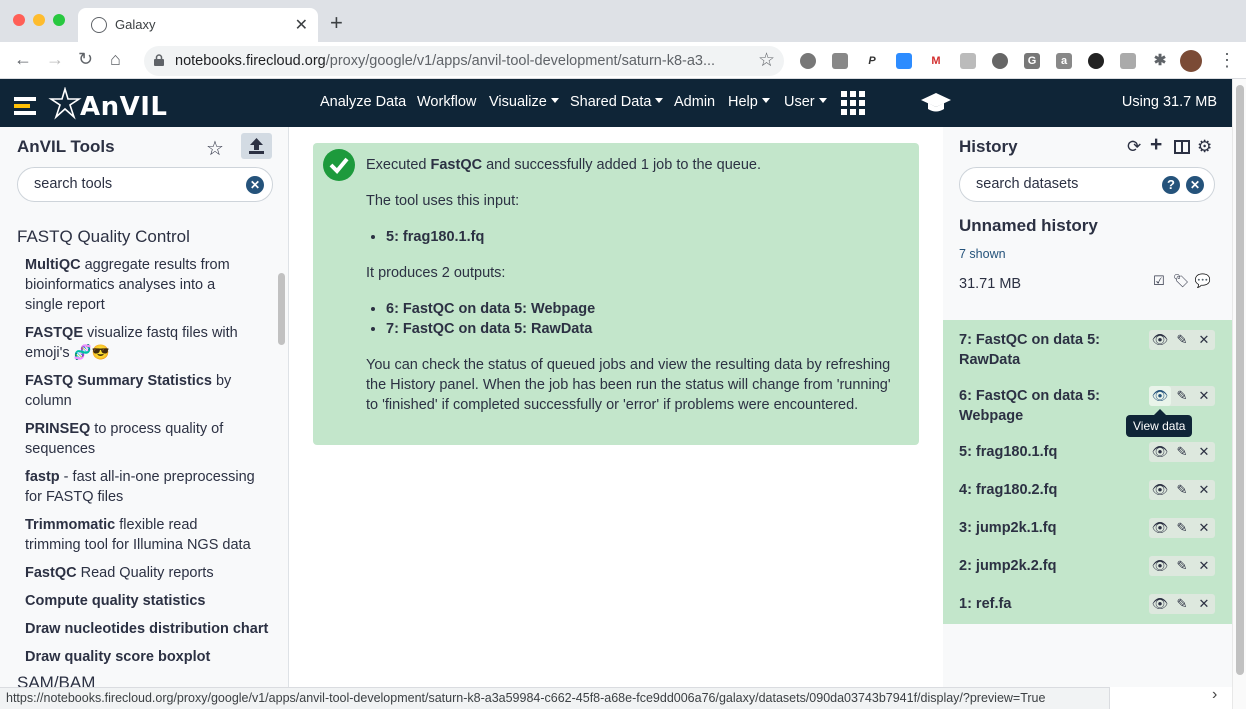 Image resolution: width=1246 pixels, height=709 pixels. What do you see at coordinates (1032, 61) in the screenshot?
I see `g-extension-icon: G` at bounding box center [1032, 61].